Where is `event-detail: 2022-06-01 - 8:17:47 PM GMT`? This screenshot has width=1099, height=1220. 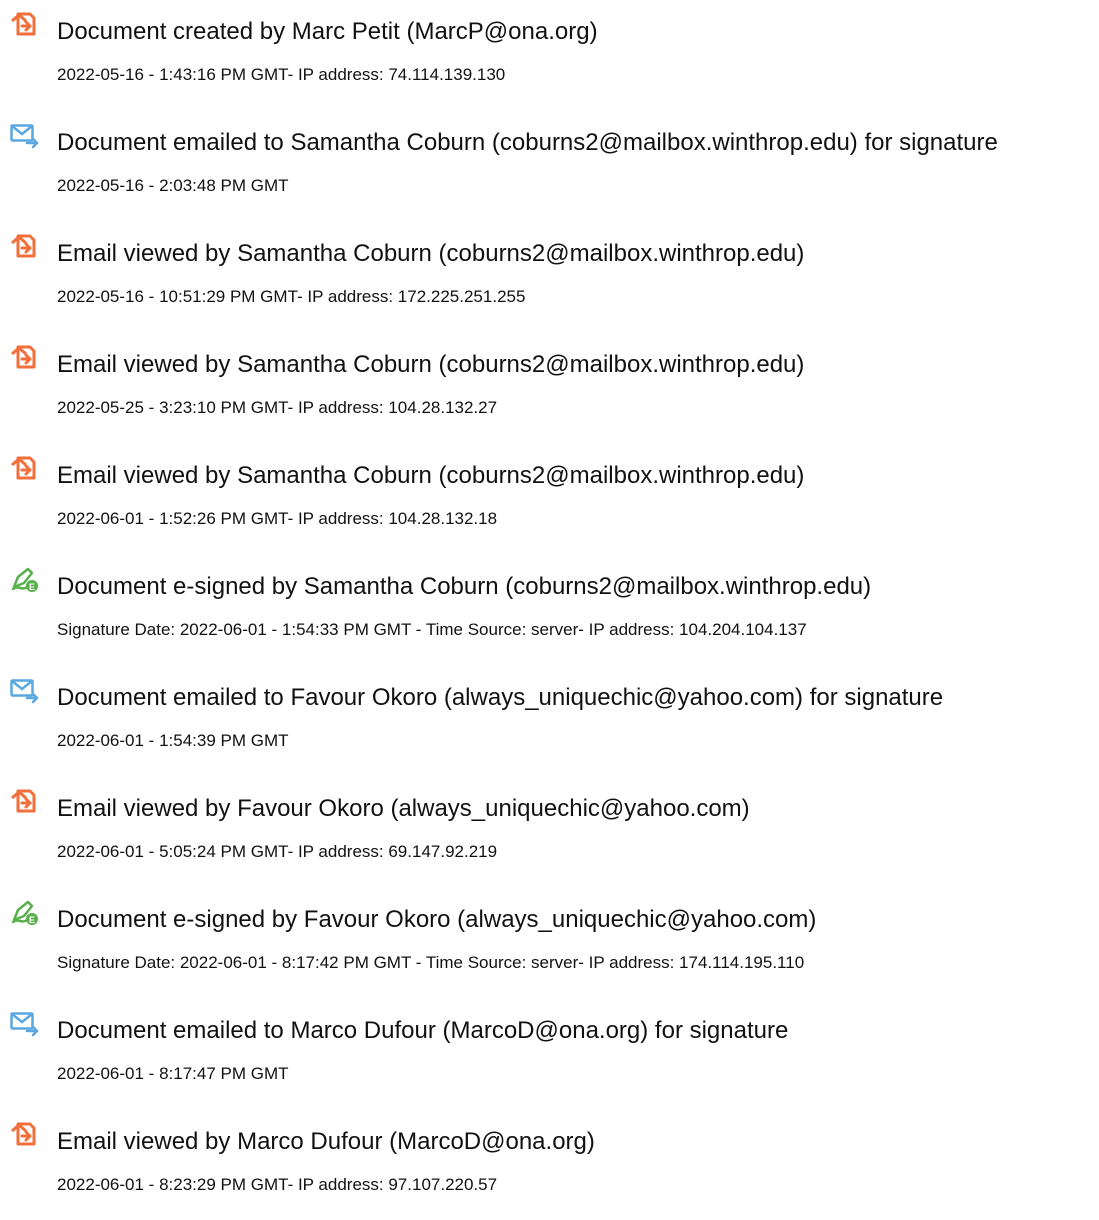 event-detail: 2022-06-01 - 8:17:47 PM GMT is located at coordinates (173, 1073).